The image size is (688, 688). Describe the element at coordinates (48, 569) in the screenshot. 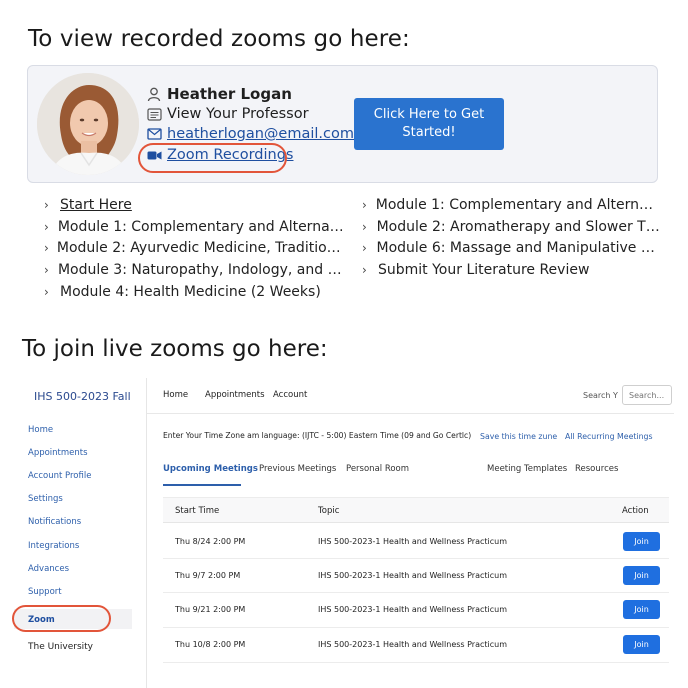

I see `sidebar-item-advances: Advances` at that location.